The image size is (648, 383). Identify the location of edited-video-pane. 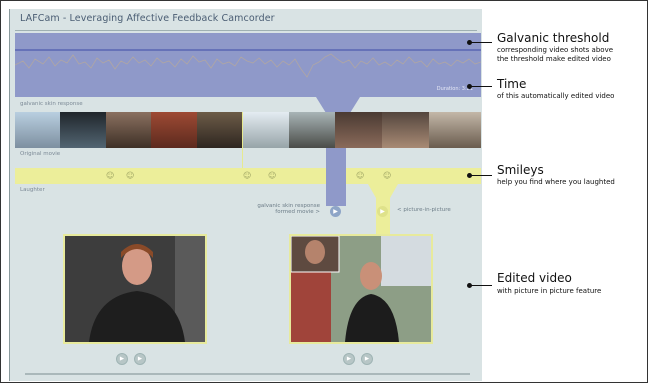
(361, 289).